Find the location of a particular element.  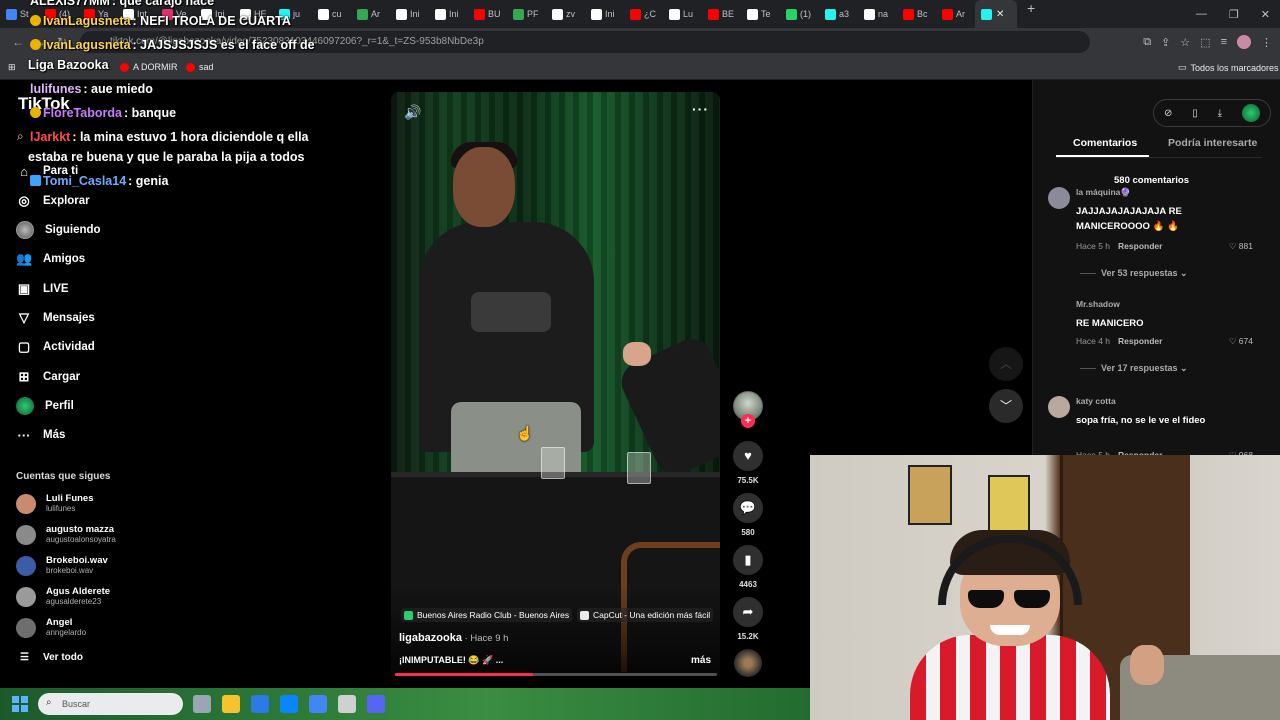

list-icon: ☰ is located at coordinates (24, 657).